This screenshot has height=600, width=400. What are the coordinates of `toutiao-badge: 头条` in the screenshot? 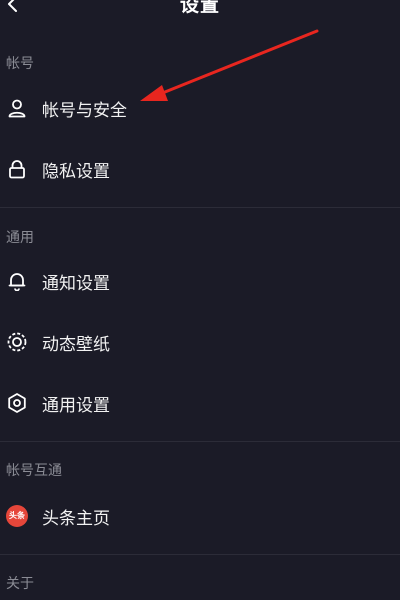 It's located at (17, 516).